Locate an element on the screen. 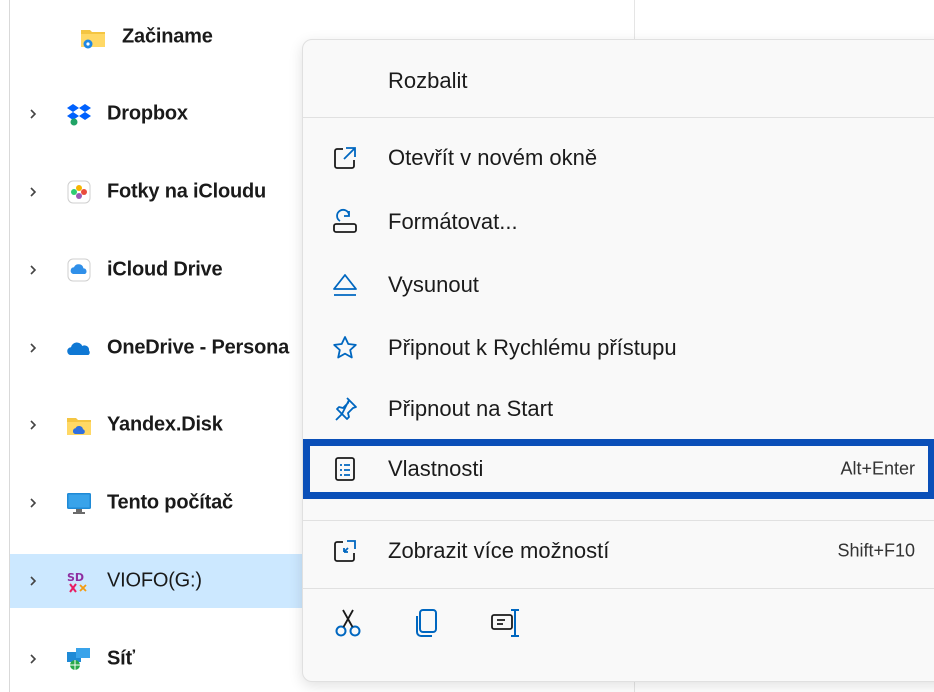 The image size is (934, 692). menu-item-pin-quick-access: Připnout k Rychlému přístupu is located at coordinates (618, 348).